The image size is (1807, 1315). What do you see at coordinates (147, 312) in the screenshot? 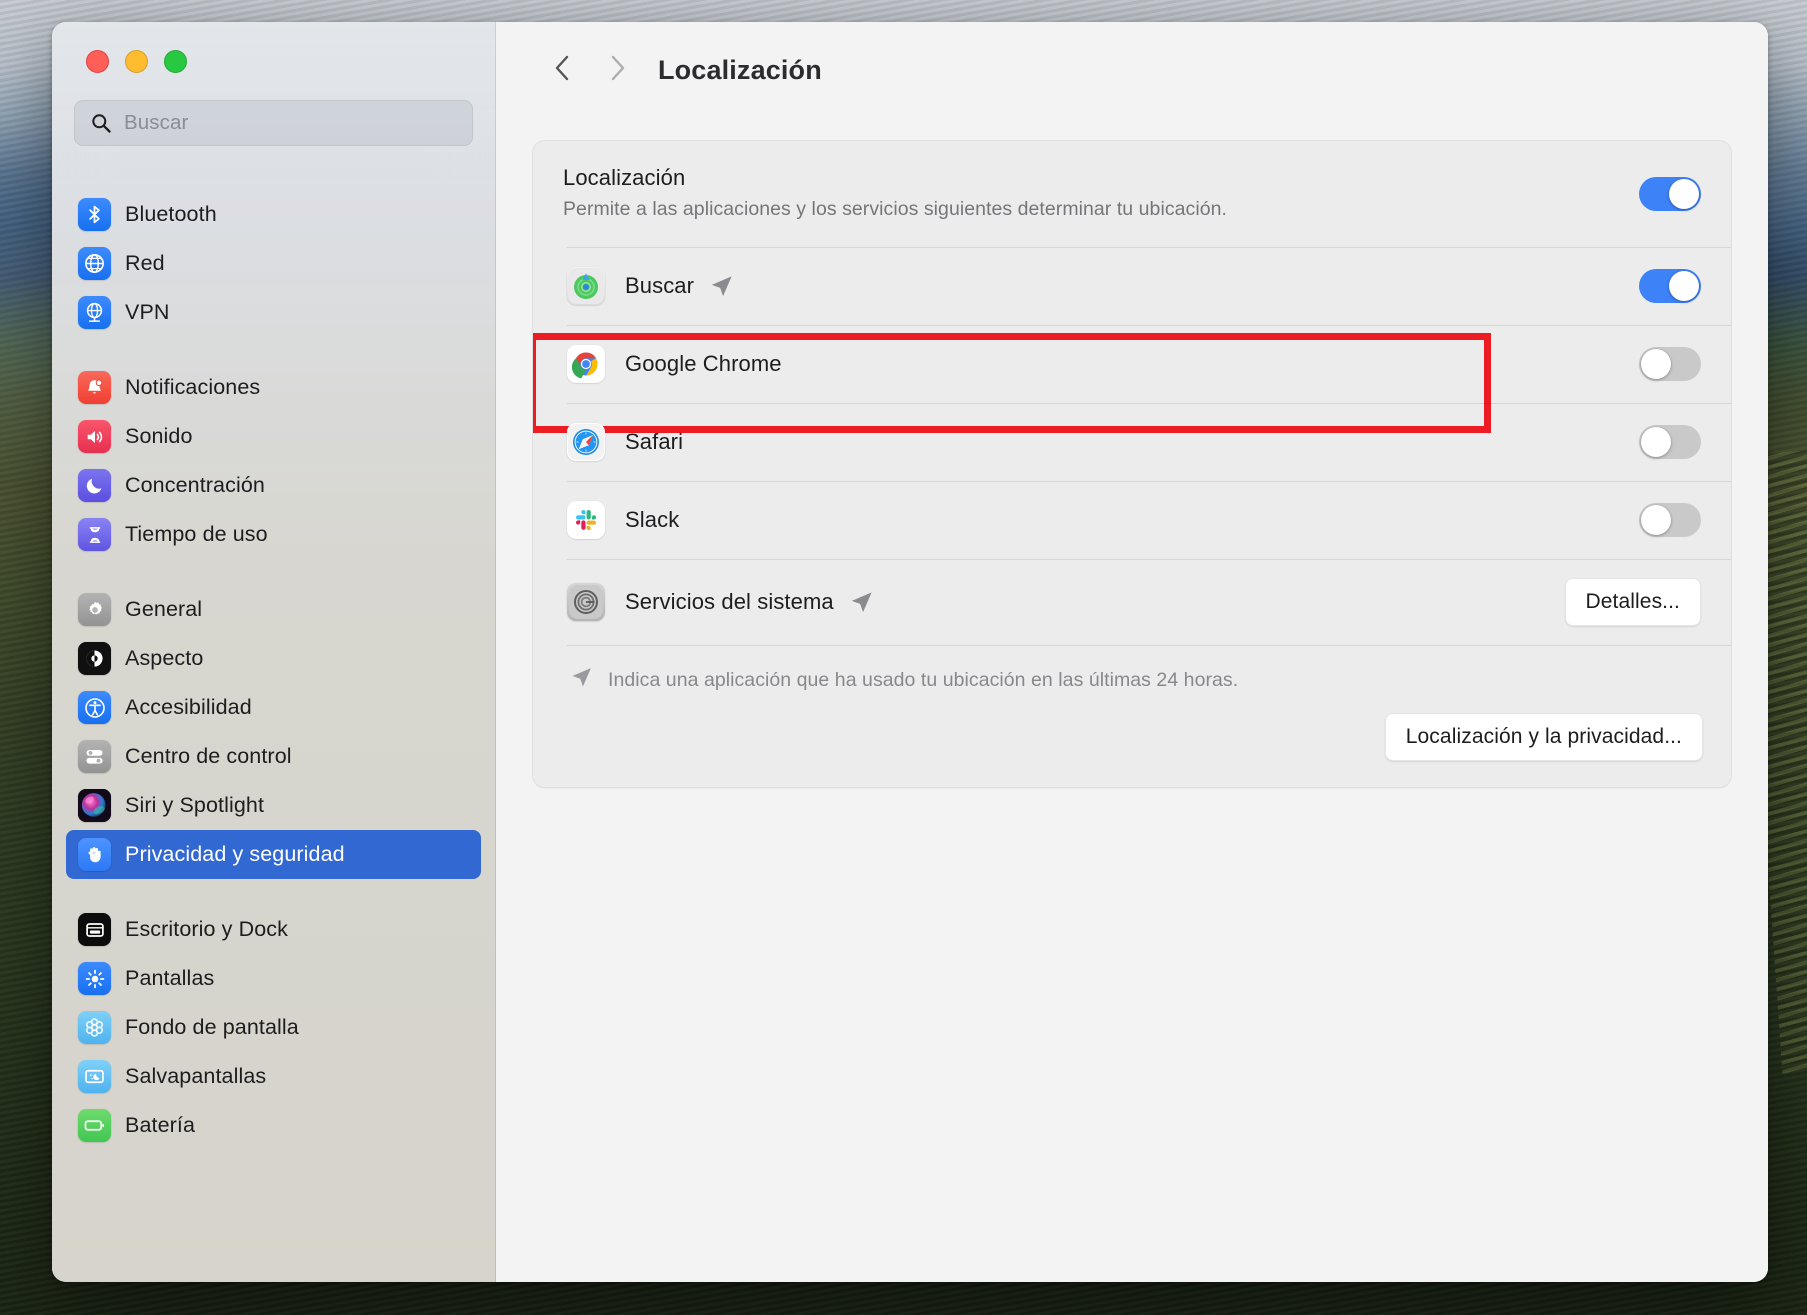
I see `sidebar-item-label: VPN` at bounding box center [147, 312].